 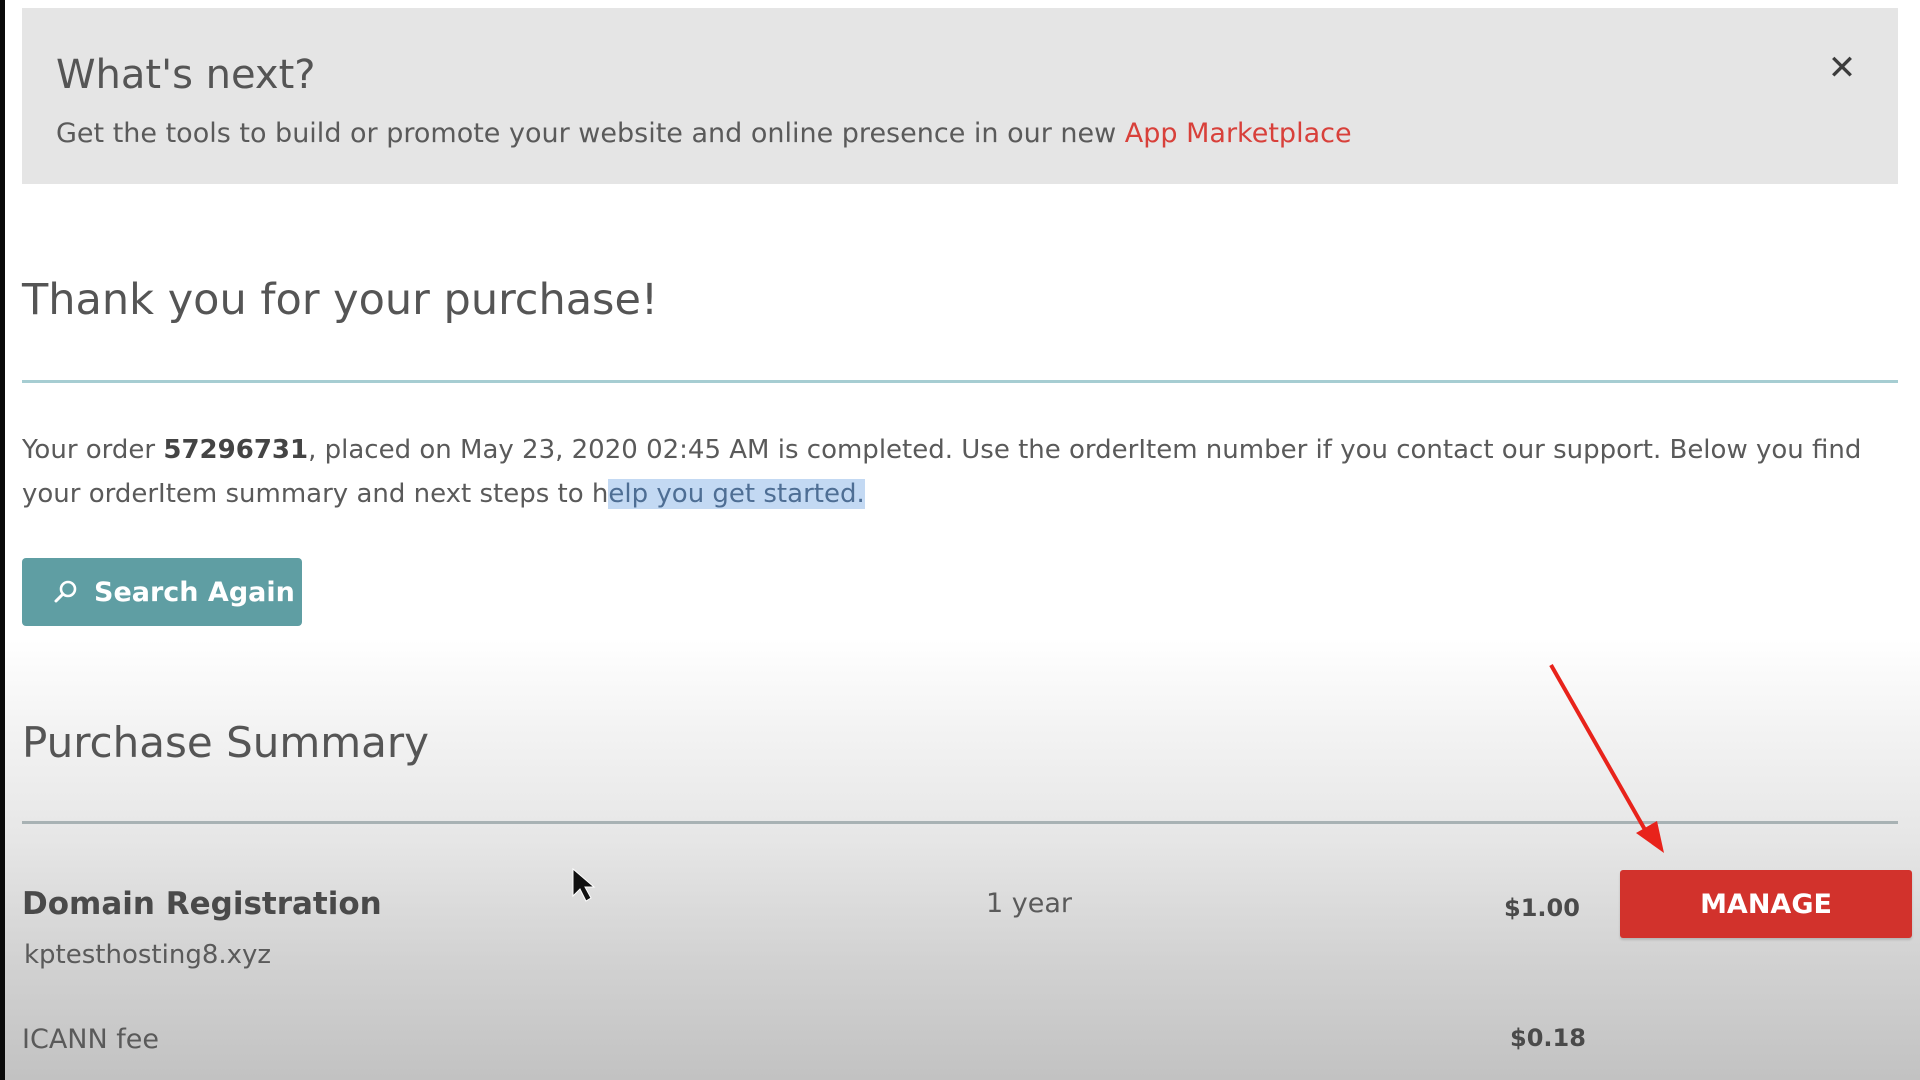 What do you see at coordinates (1606, 758) in the screenshot?
I see `annotation-arrow` at bounding box center [1606, 758].